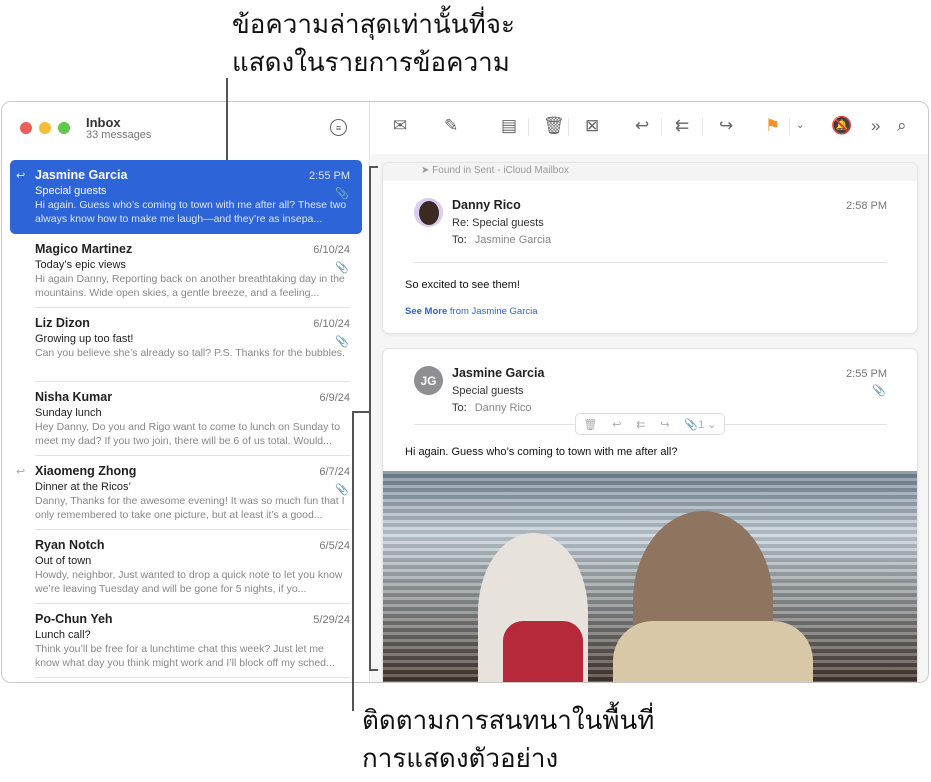 This screenshot has width=931, height=782. Describe the element at coordinates (543, 651) in the screenshot. I see `photo-person-left-clothes` at that location.